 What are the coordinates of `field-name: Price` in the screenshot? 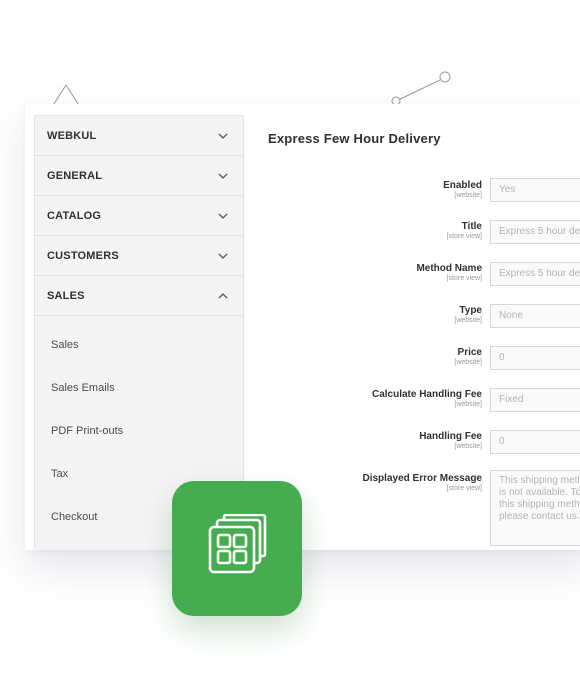 It's located at (469, 352).